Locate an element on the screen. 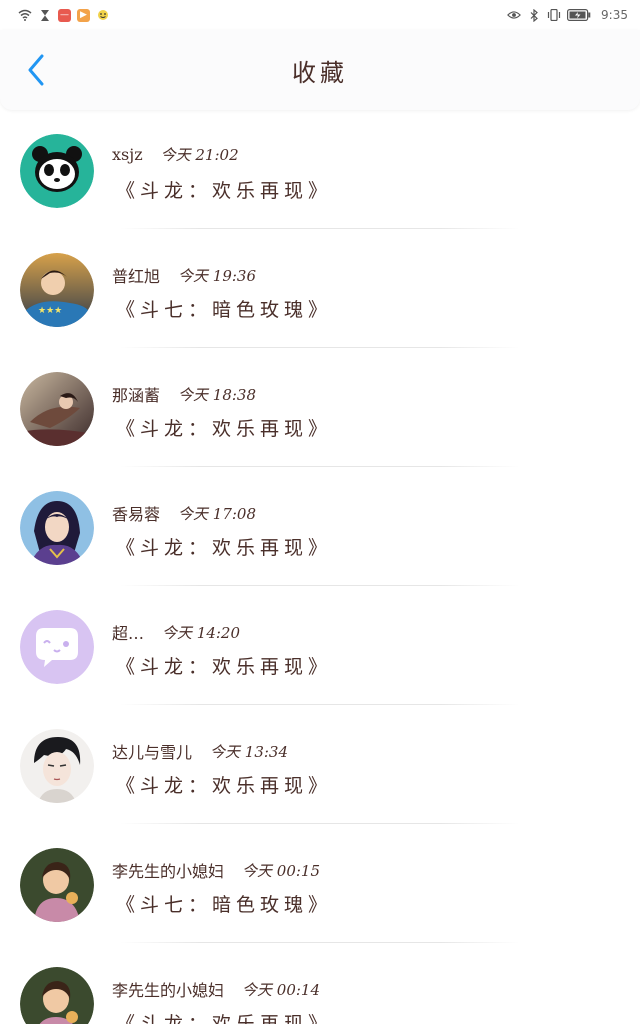 This screenshot has height=1024, width=640. list-item: 香易蓉 今天 17:08 《斗龙：欢乐再现》 is located at coordinates (320, 526).